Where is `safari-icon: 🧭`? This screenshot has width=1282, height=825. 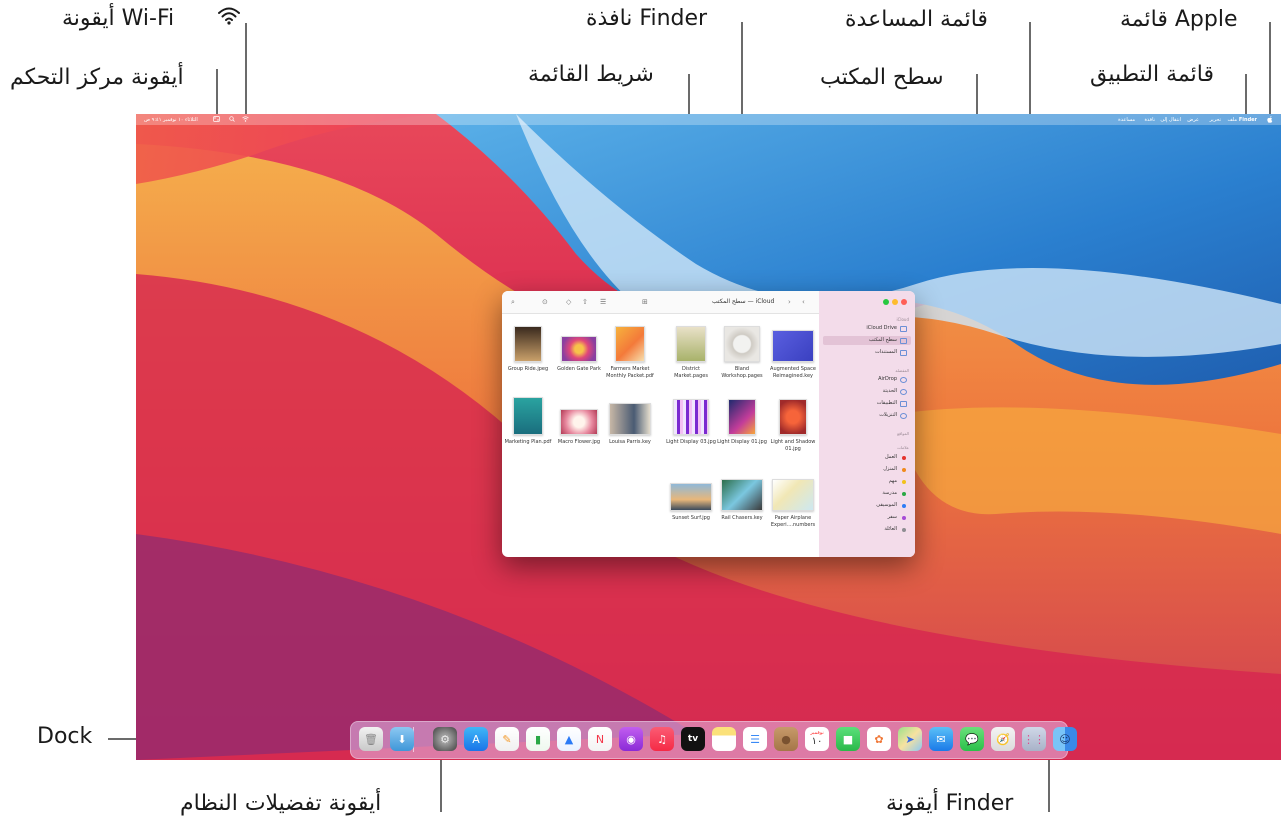 safari-icon: 🧭 is located at coordinates (1003, 739).